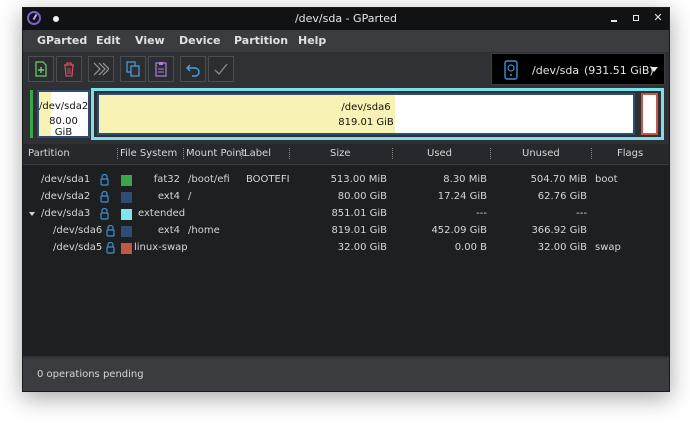 This screenshot has width=690, height=436. What do you see at coordinates (562, 196) in the screenshot?
I see `partition-unused: 62.76 GiB` at bounding box center [562, 196].